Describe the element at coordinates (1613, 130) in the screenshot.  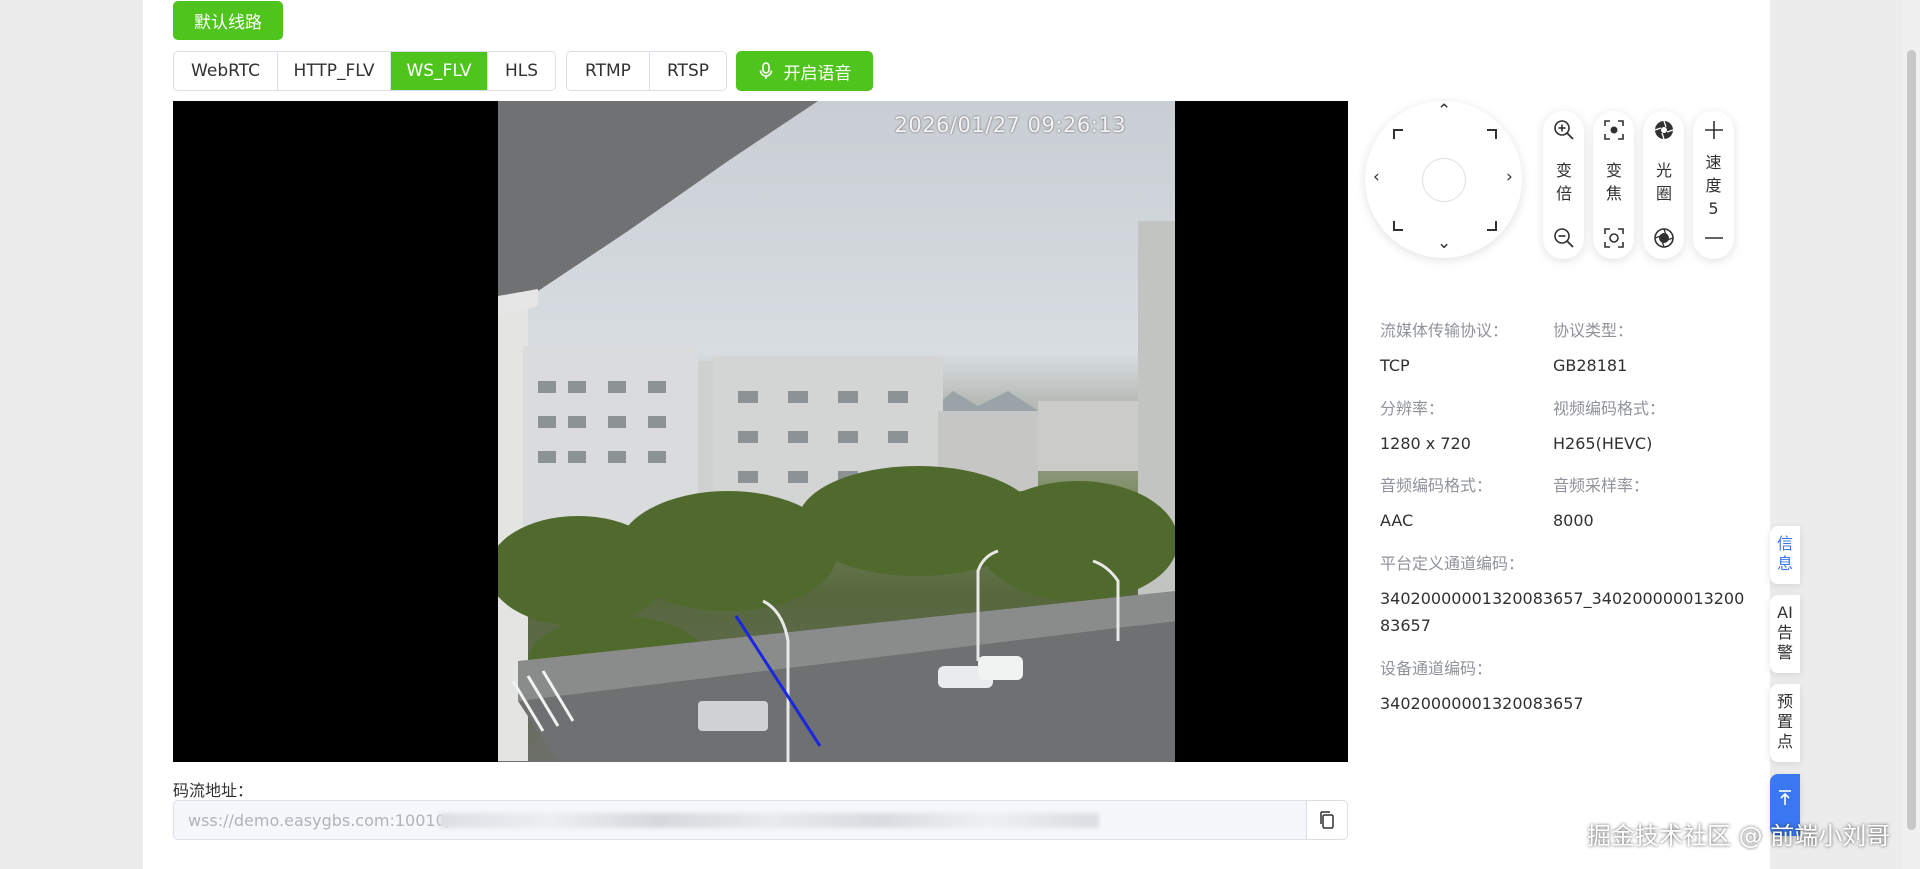
I see `focus-near-icon` at that location.